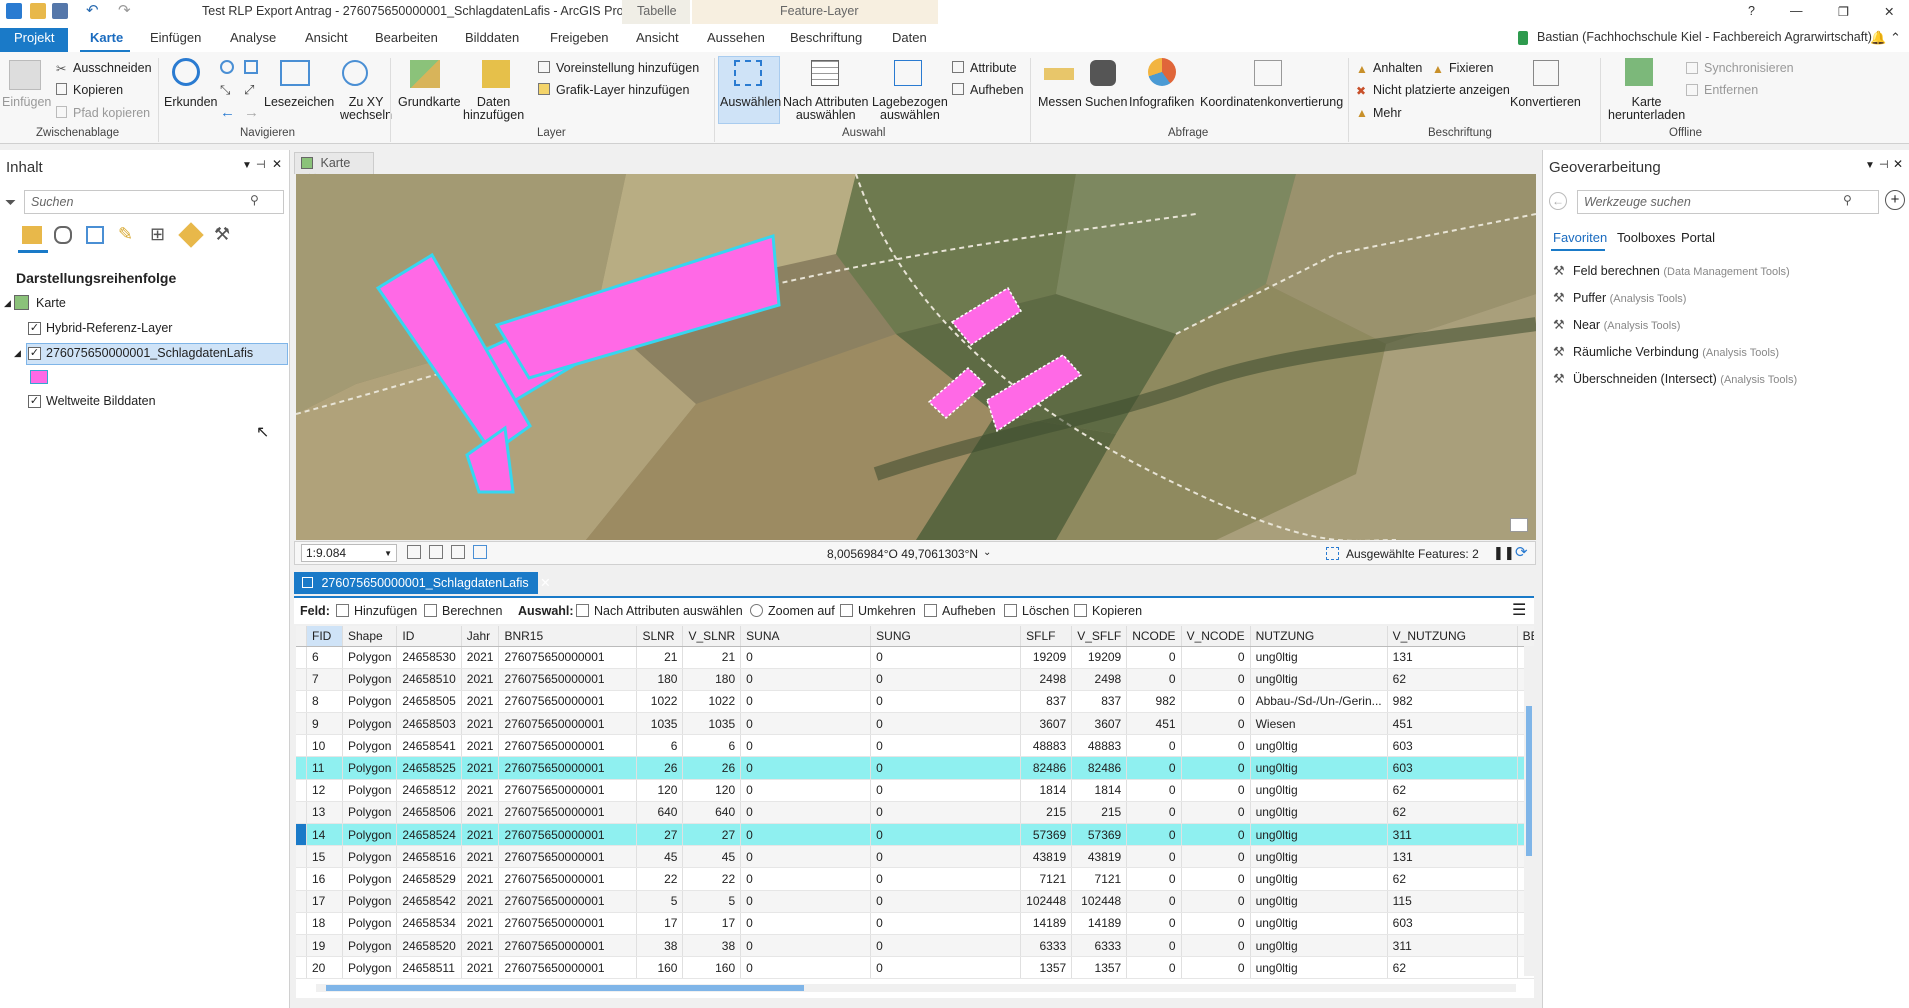  What do you see at coordinates (1099, 657) in the screenshot?
I see `table-cell-v_sflf: 19209` at bounding box center [1099, 657].